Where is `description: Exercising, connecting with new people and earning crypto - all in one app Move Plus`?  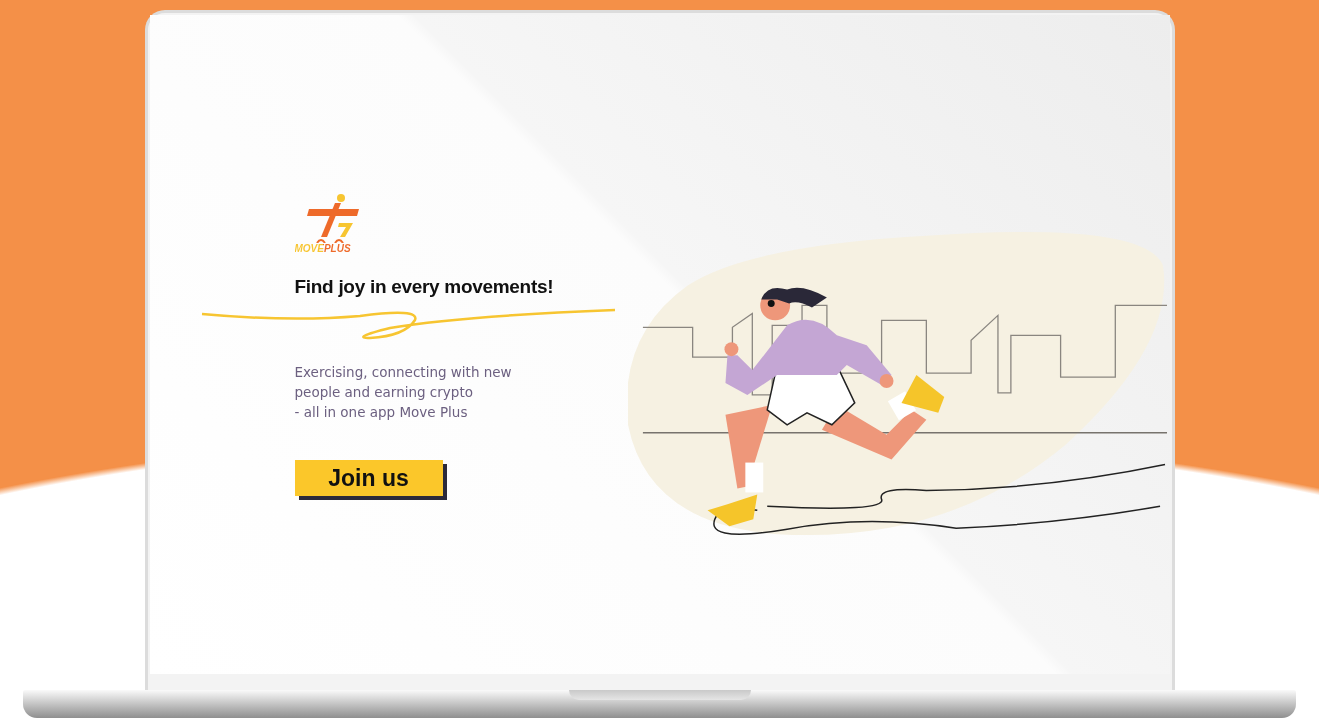
description: Exercising, connecting with new people and earning crypto - all in one app Move Plus is located at coordinates (403, 392).